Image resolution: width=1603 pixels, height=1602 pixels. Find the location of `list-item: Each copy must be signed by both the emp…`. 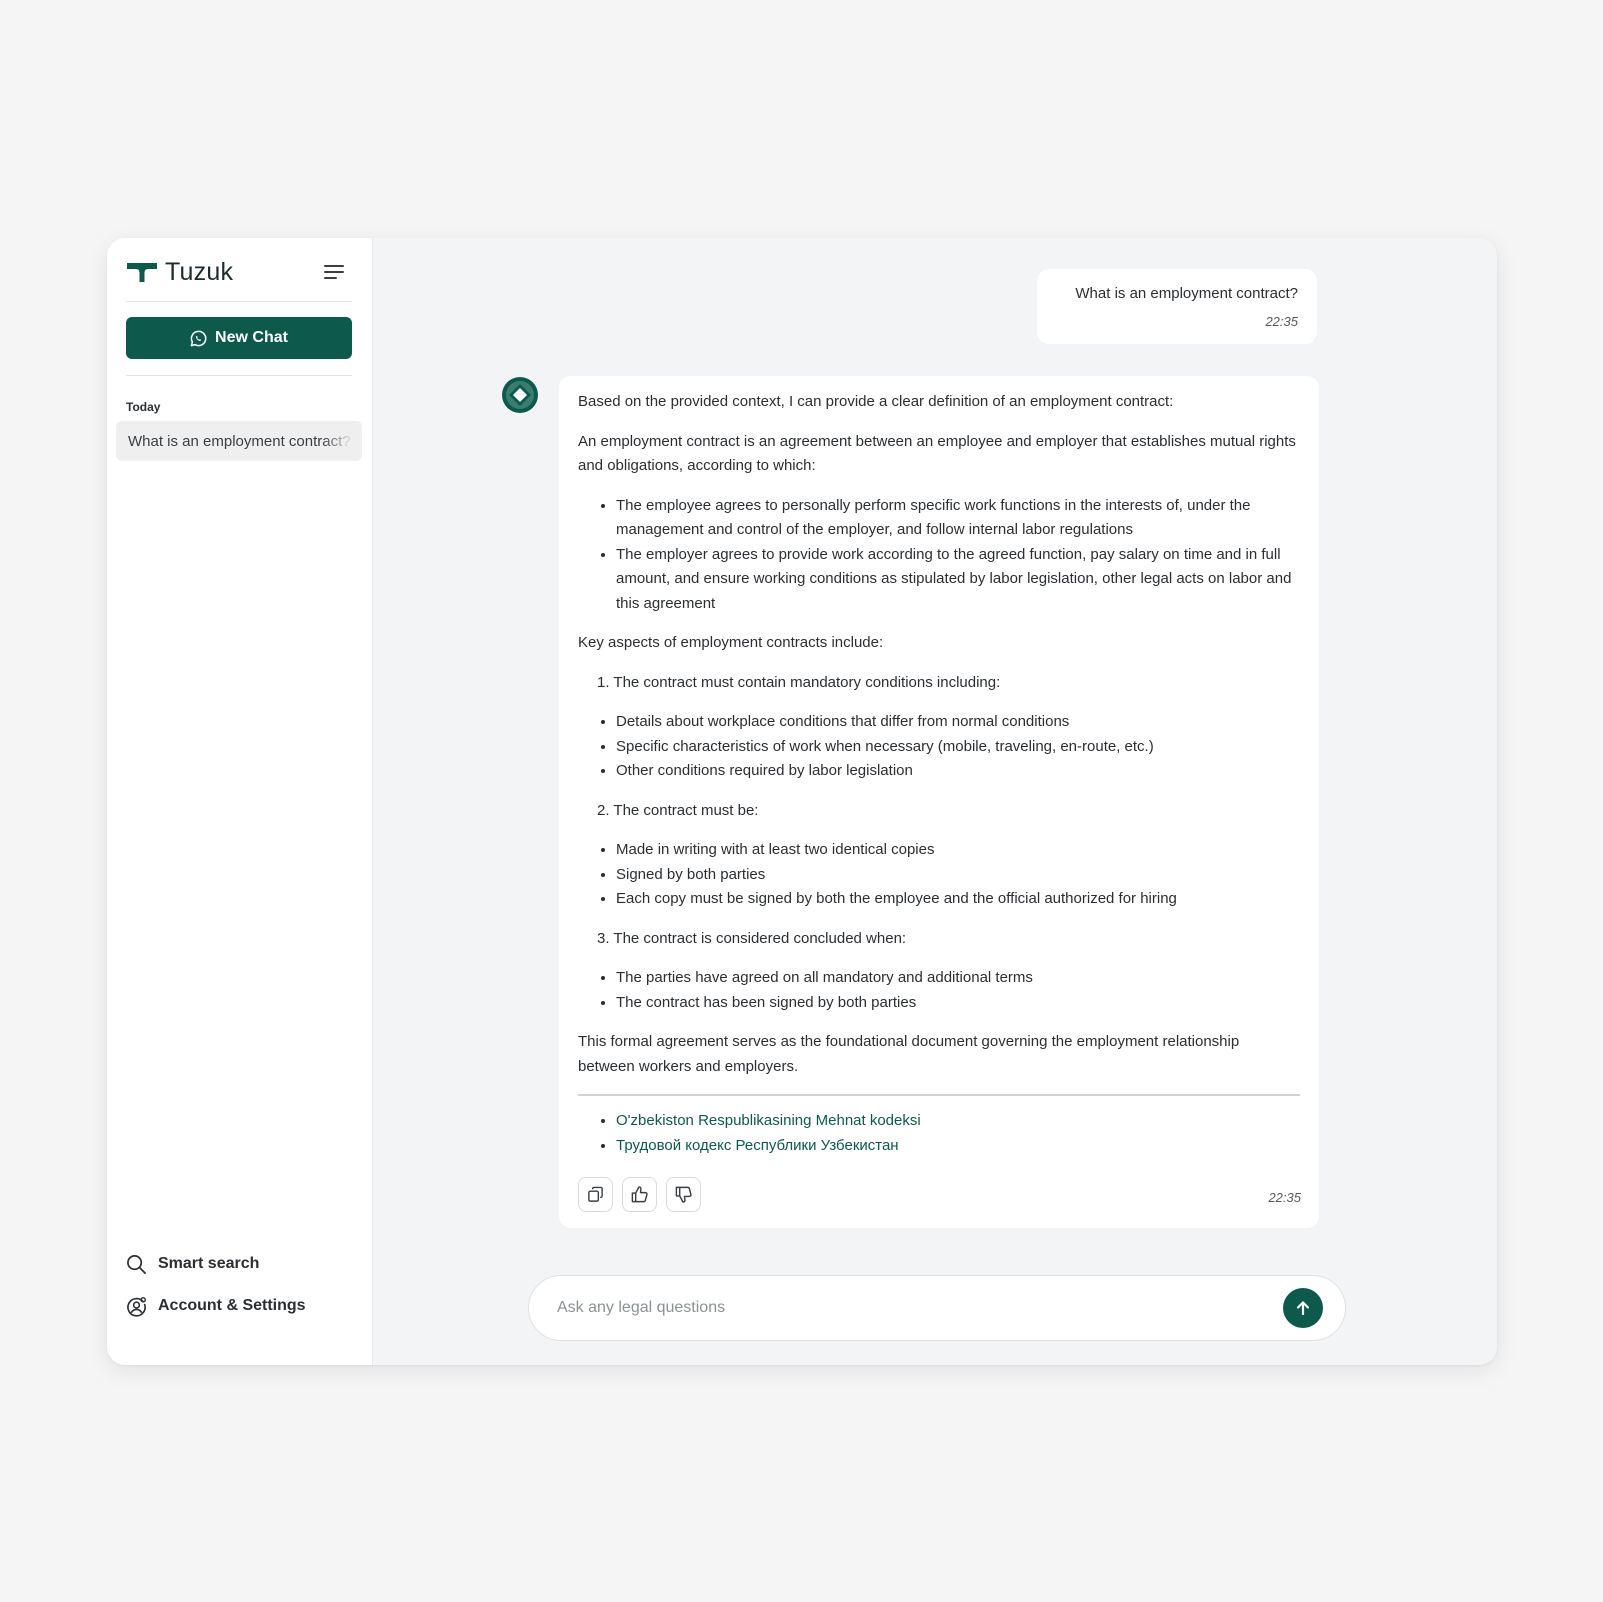

list-item: Each copy must be signed by both the emp… is located at coordinates (958, 899).